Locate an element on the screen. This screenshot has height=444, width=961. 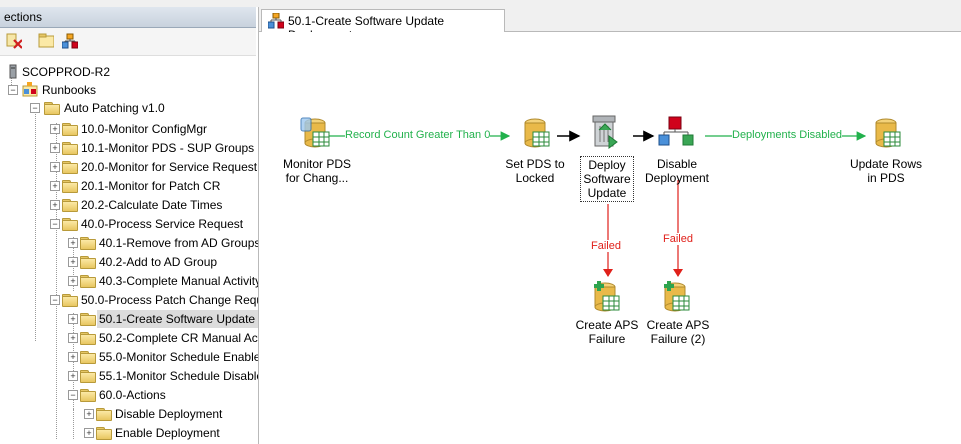
tab-runbook: 50.1-Create Software Update Deployment is located at coordinates (383, 25).